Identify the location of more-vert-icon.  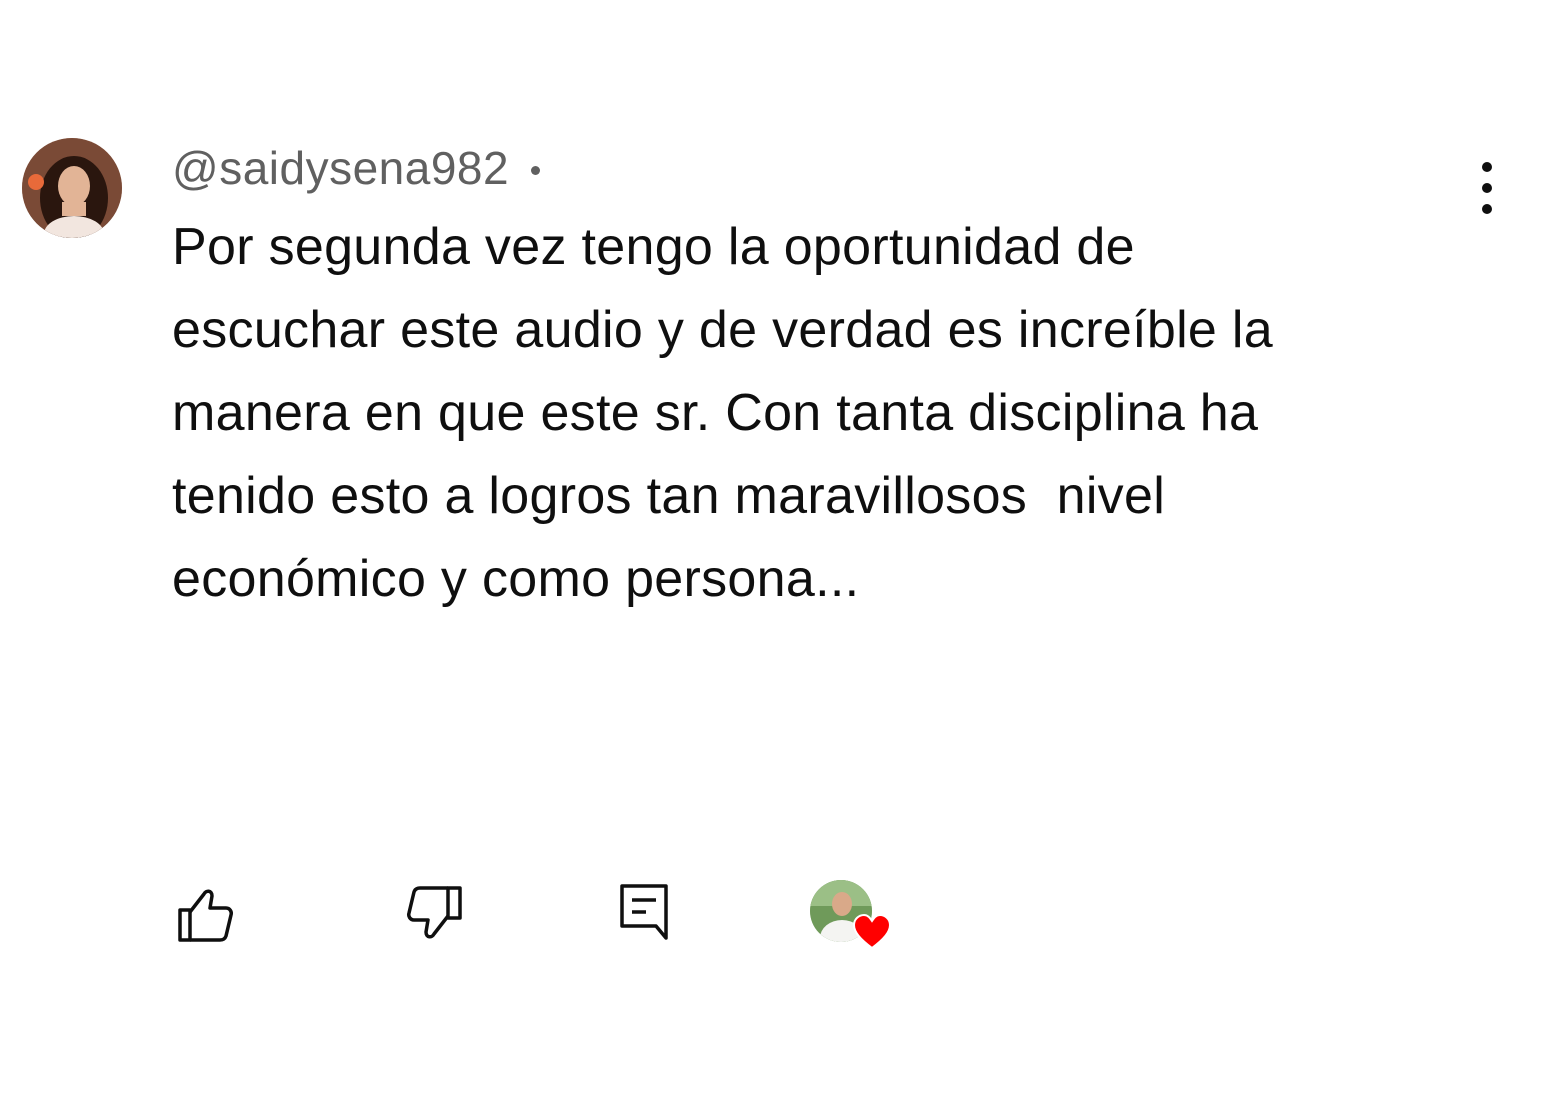
(1487, 167).